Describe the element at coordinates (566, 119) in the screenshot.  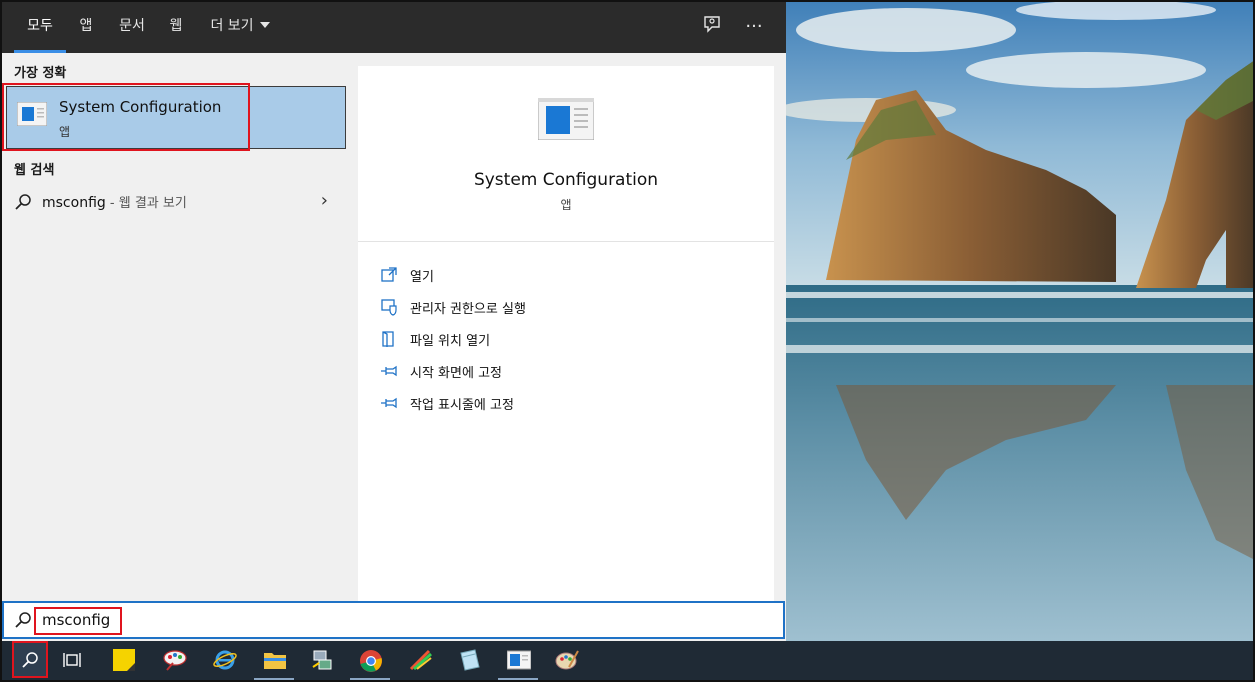
I see `system-config-large-icon` at that location.